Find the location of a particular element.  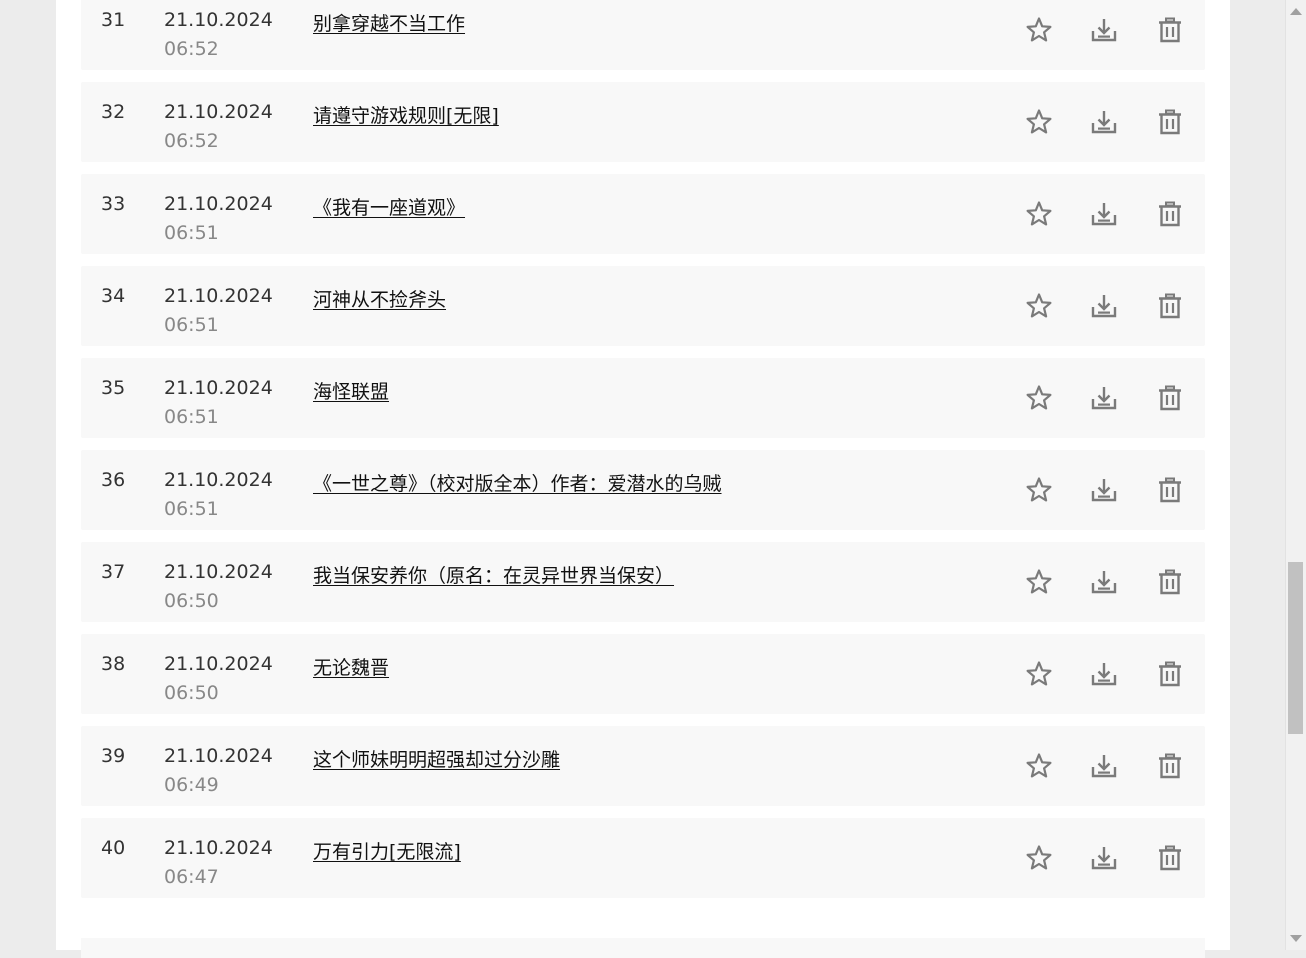

list-item: 37 21.10.2024 06:50 我当保安养你（原名：在灵异世界当保安） is located at coordinates (643, 582).